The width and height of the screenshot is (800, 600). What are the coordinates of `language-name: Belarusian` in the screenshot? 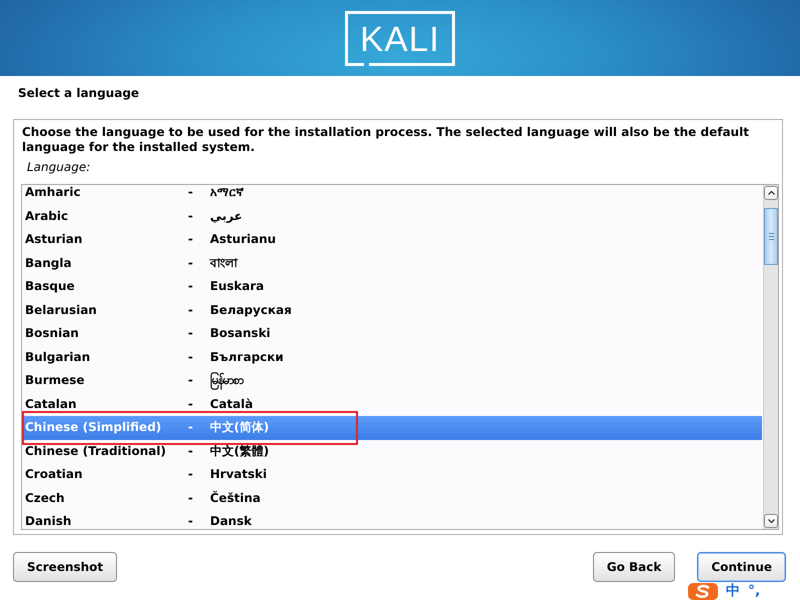 It's located at (61, 310).